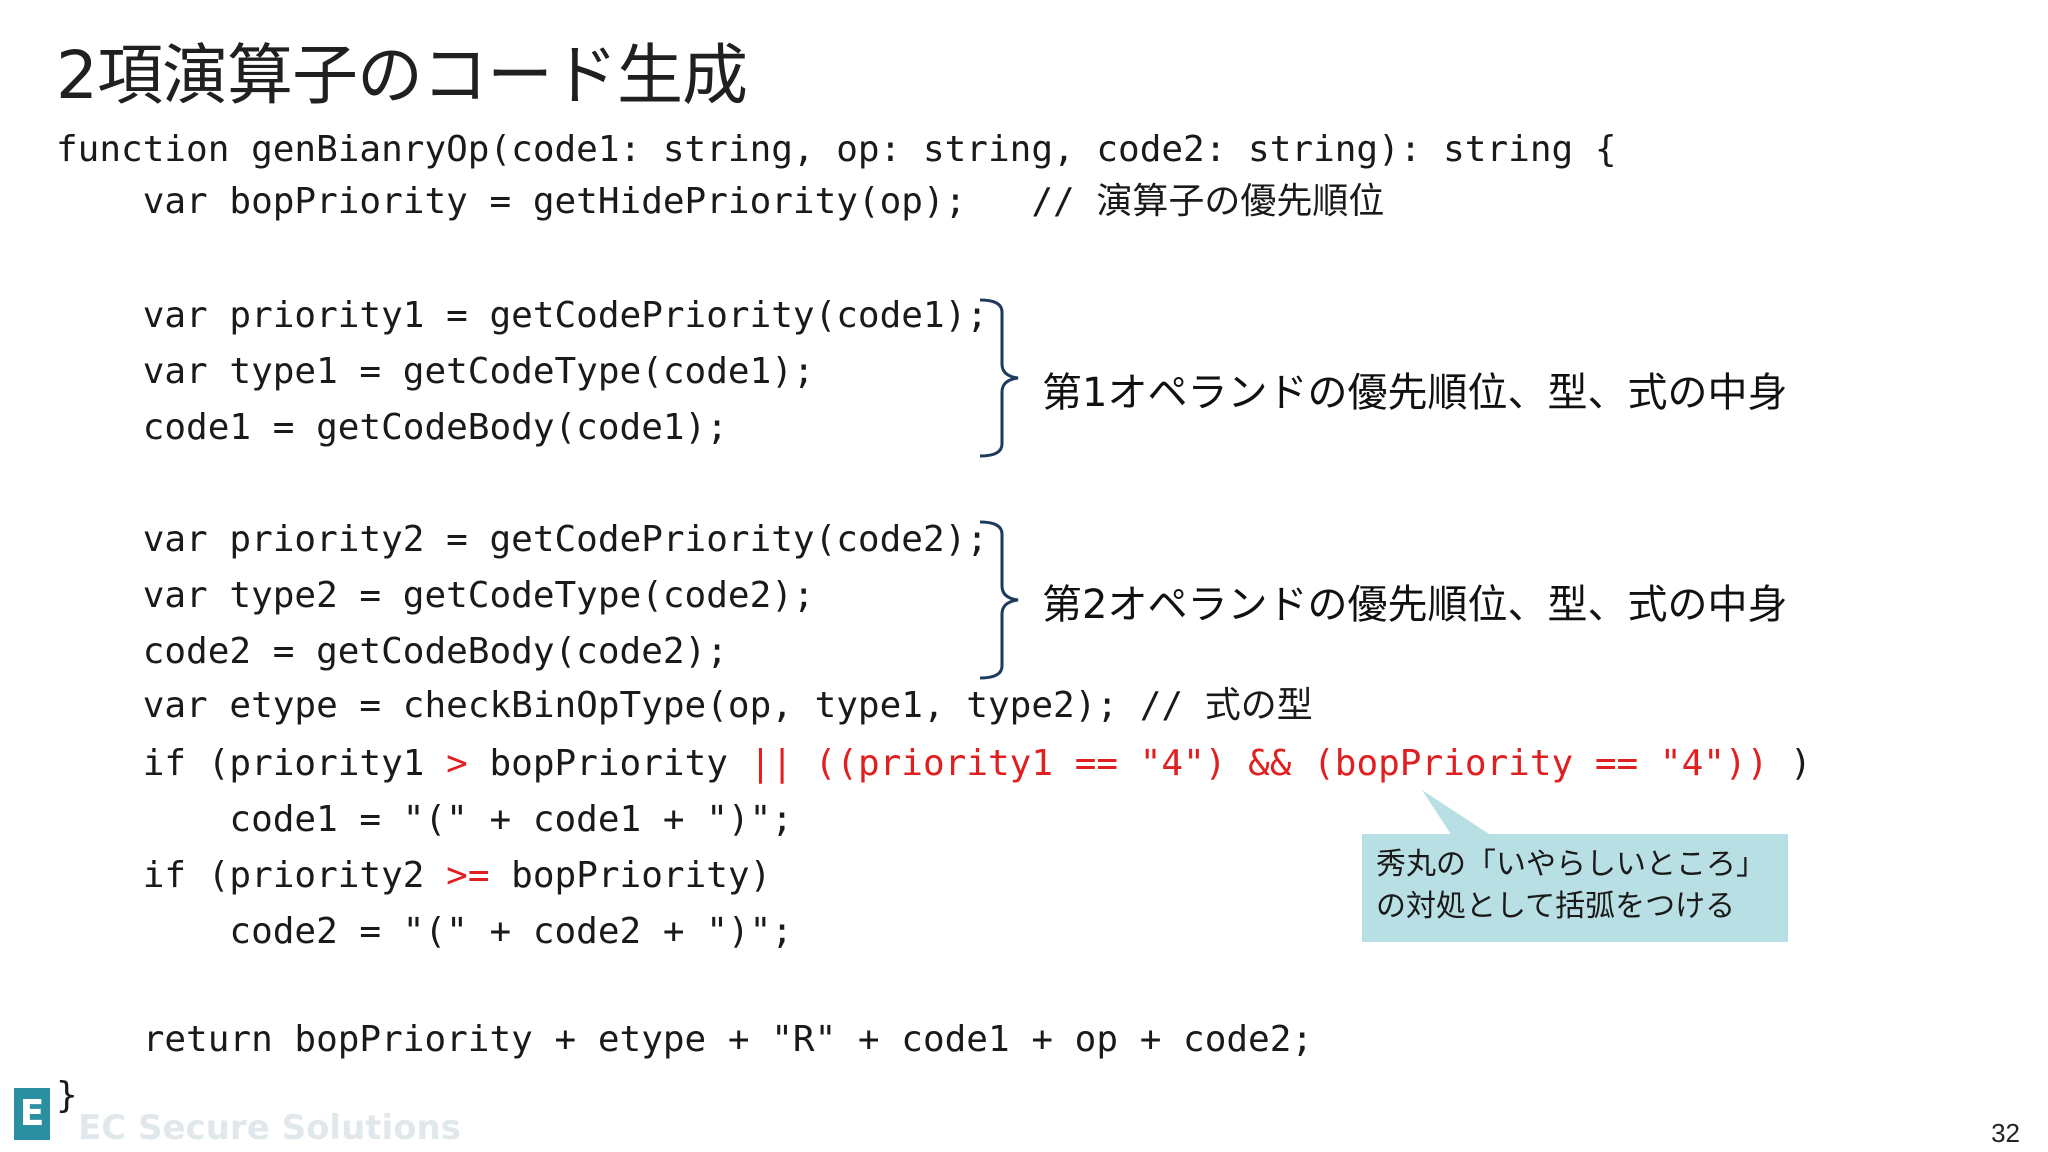 Image resolution: width=2048 pixels, height=1152 pixels. I want to click on code-line-7: var type2 = getCodeType(code2);, so click(435, 595).